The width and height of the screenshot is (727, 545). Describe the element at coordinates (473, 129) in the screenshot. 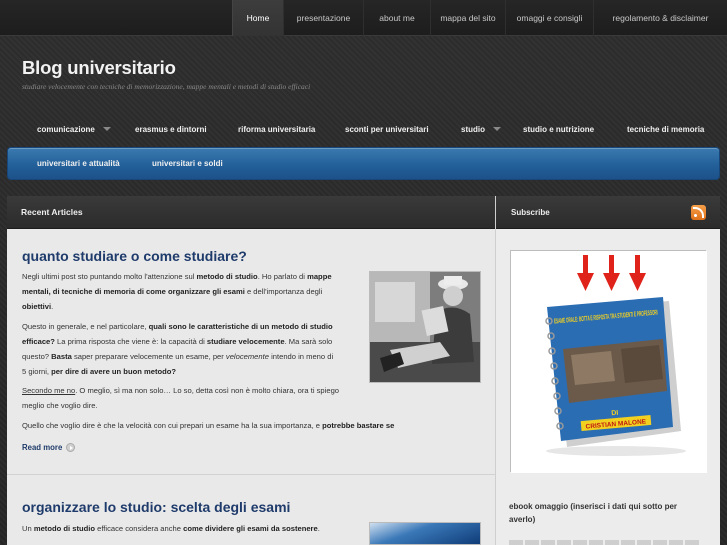

I see `cat-label: studio` at that location.